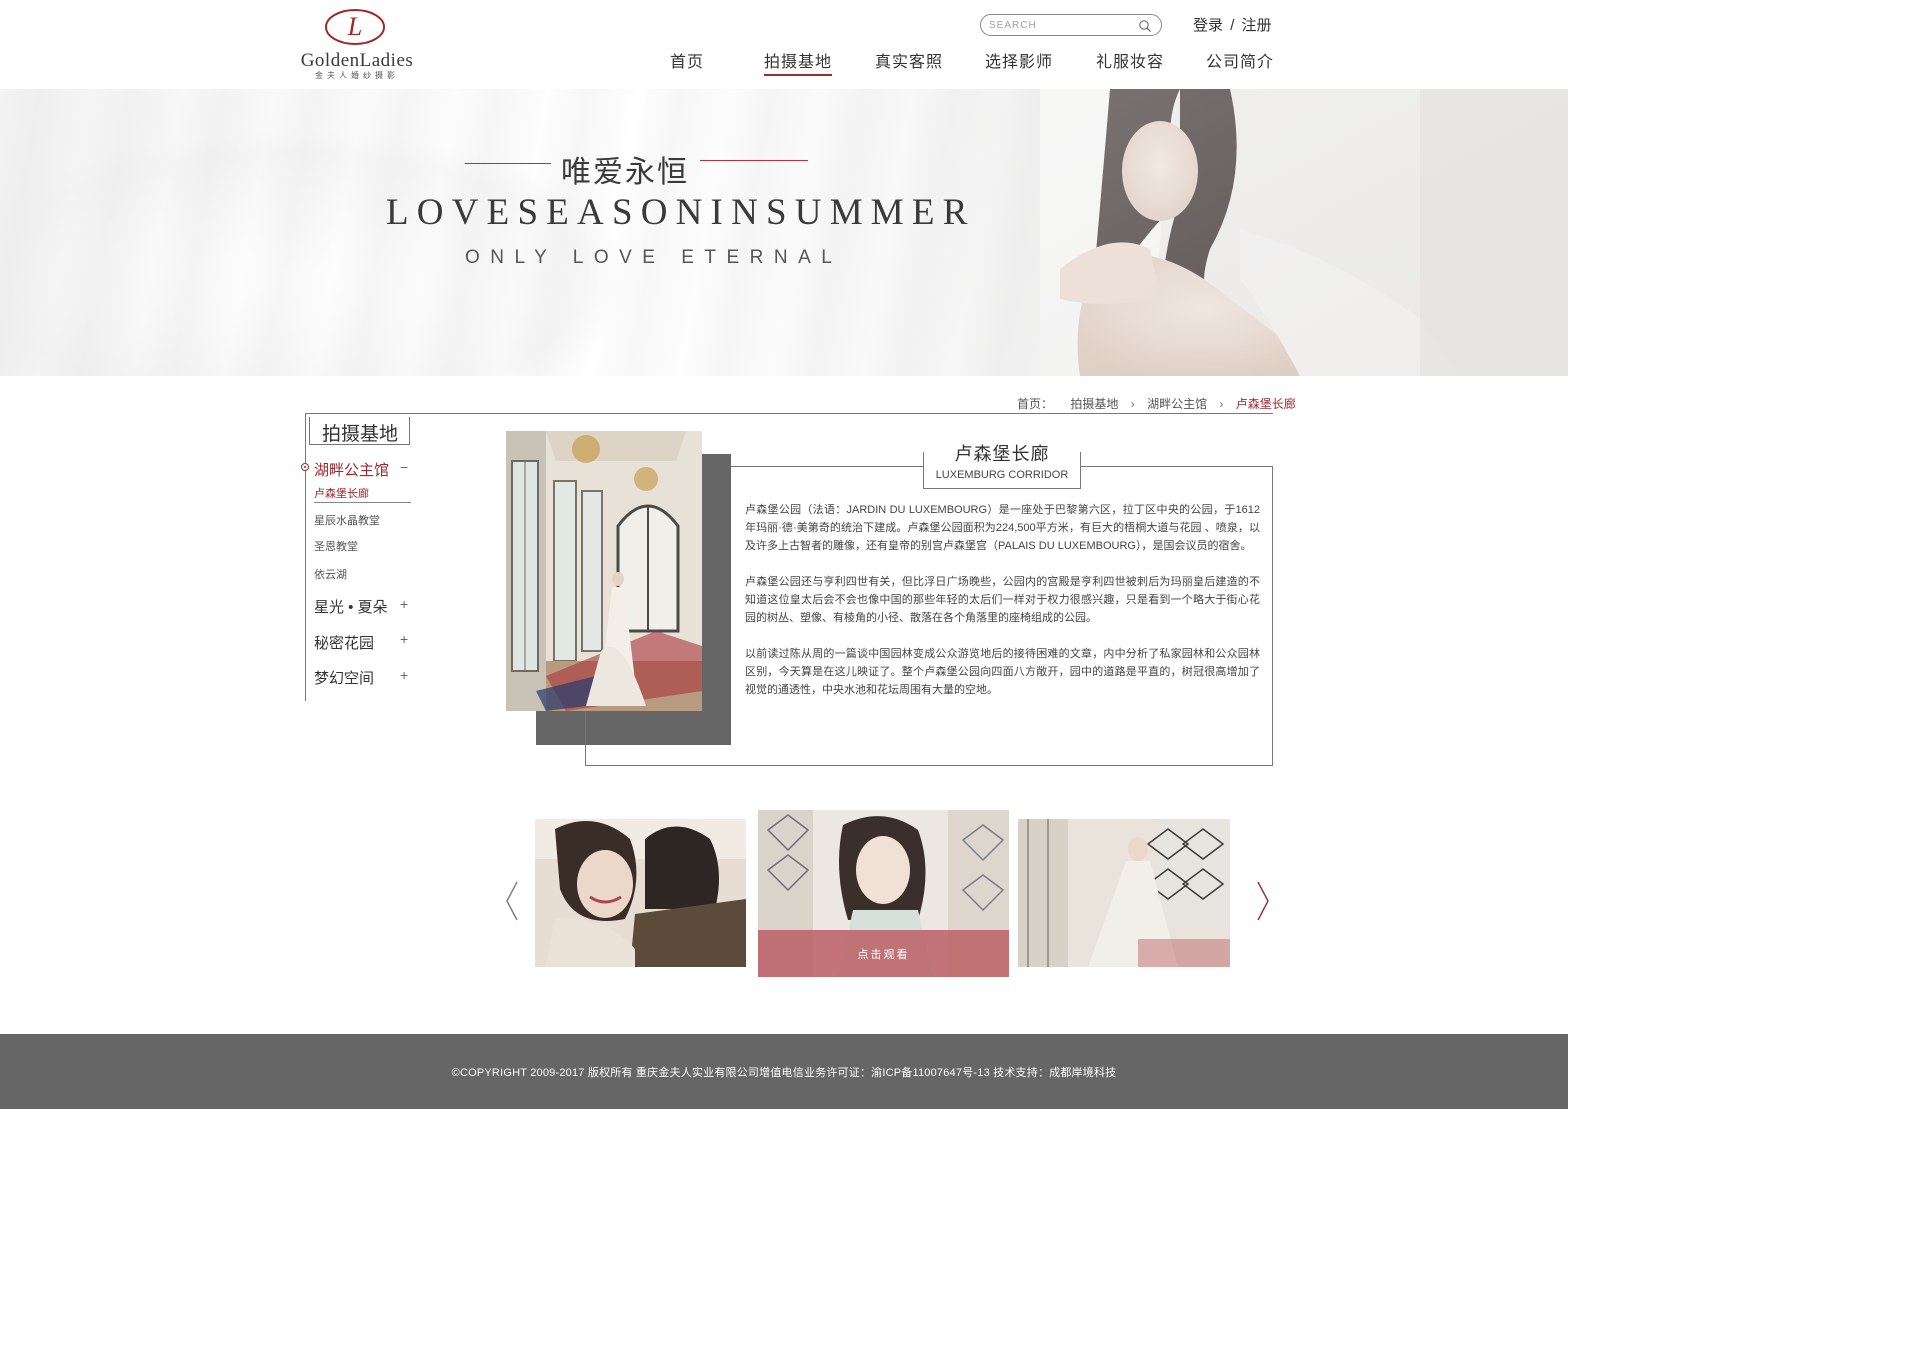 The height and width of the screenshot is (1358, 1920). What do you see at coordinates (1130, 62) in the screenshot?
I see `nav-item-dress-makeup: 礼服妆容` at bounding box center [1130, 62].